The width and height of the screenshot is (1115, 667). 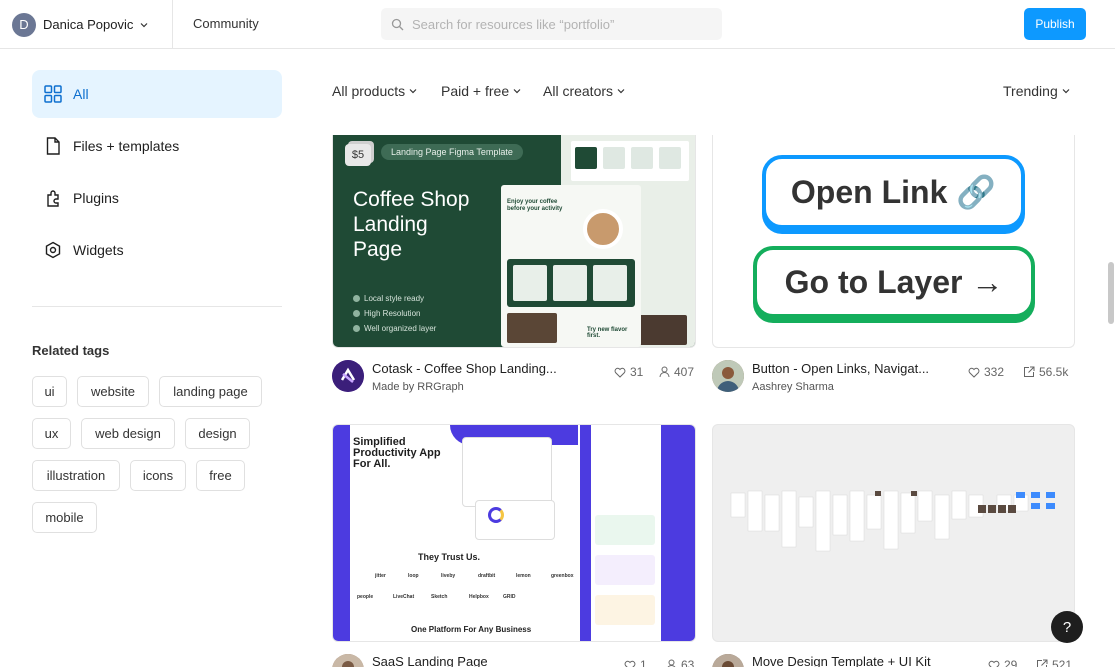 What do you see at coordinates (637, 372) in the screenshot?
I see `like-value: 31` at bounding box center [637, 372].